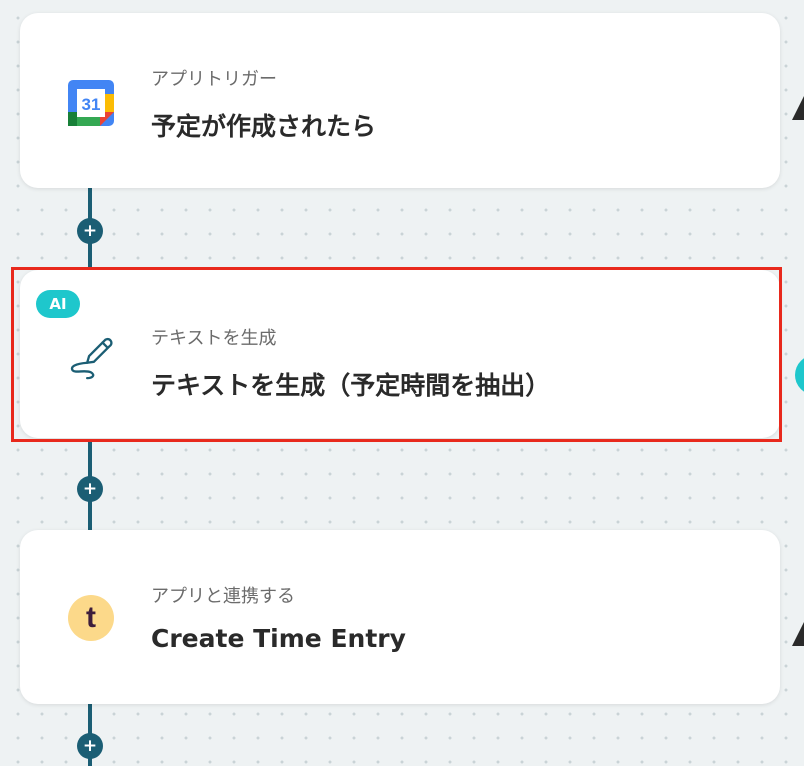 This screenshot has height=766, width=804. Describe the element at coordinates (264, 126) in the screenshot. I see `step-title: 予定が作成されたら` at that location.